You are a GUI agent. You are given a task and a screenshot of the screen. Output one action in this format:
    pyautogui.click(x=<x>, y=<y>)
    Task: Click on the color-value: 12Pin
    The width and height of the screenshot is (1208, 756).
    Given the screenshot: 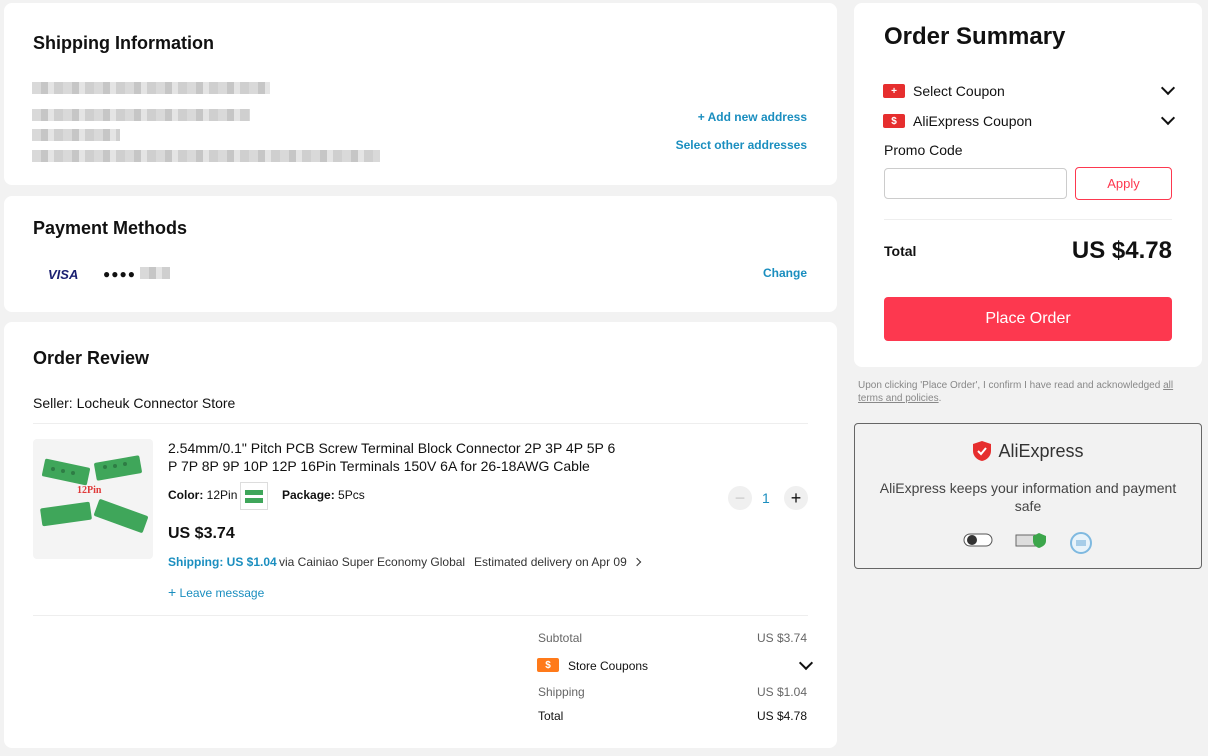 What is the action you would take?
    pyautogui.click(x=222, y=495)
    